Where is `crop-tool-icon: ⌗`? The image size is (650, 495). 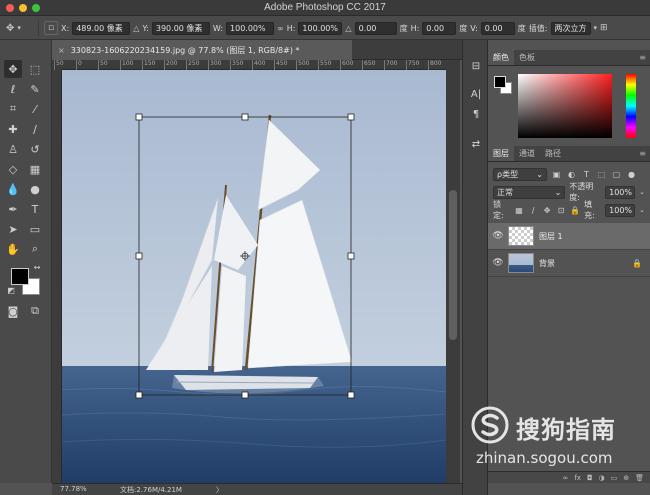 crop-tool-icon: ⌗ is located at coordinates (13, 109).